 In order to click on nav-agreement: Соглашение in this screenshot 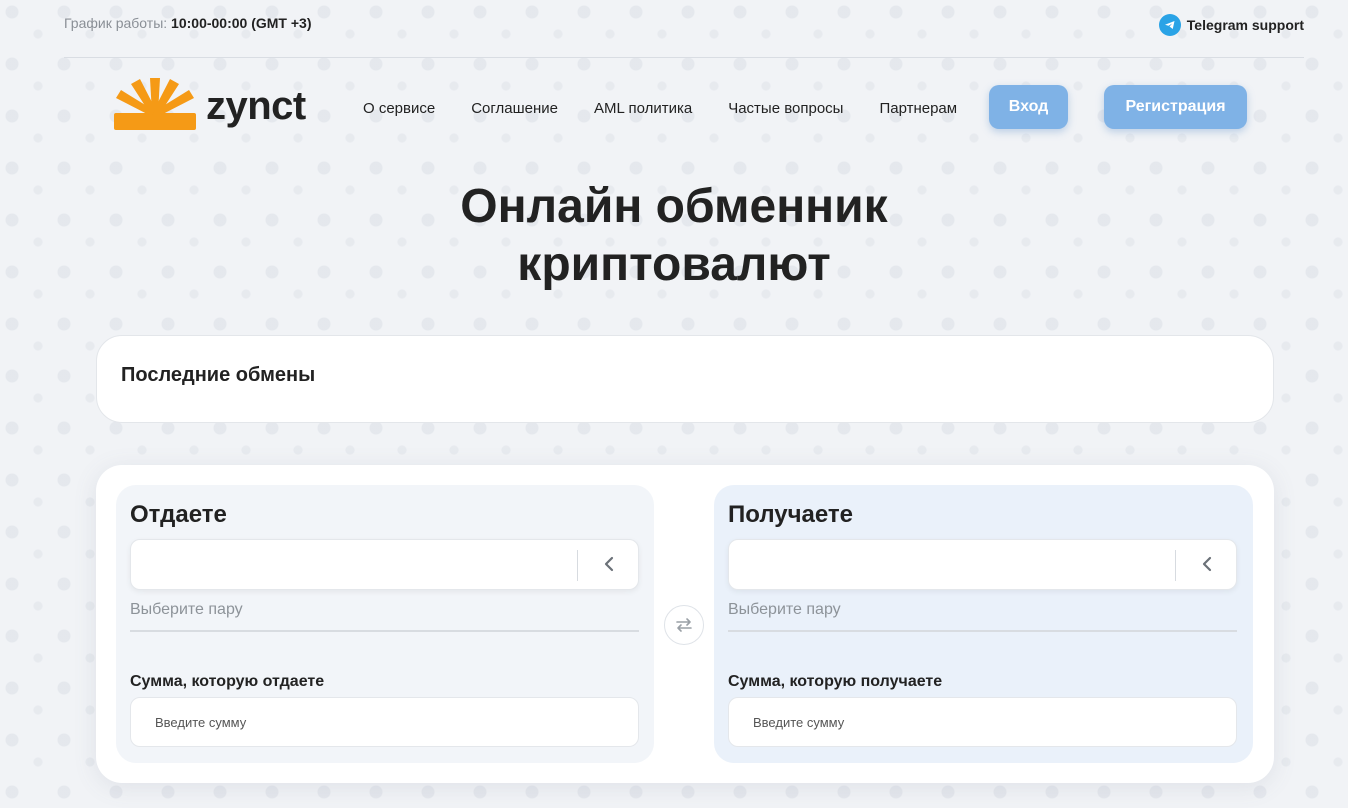, I will do `click(514, 108)`.